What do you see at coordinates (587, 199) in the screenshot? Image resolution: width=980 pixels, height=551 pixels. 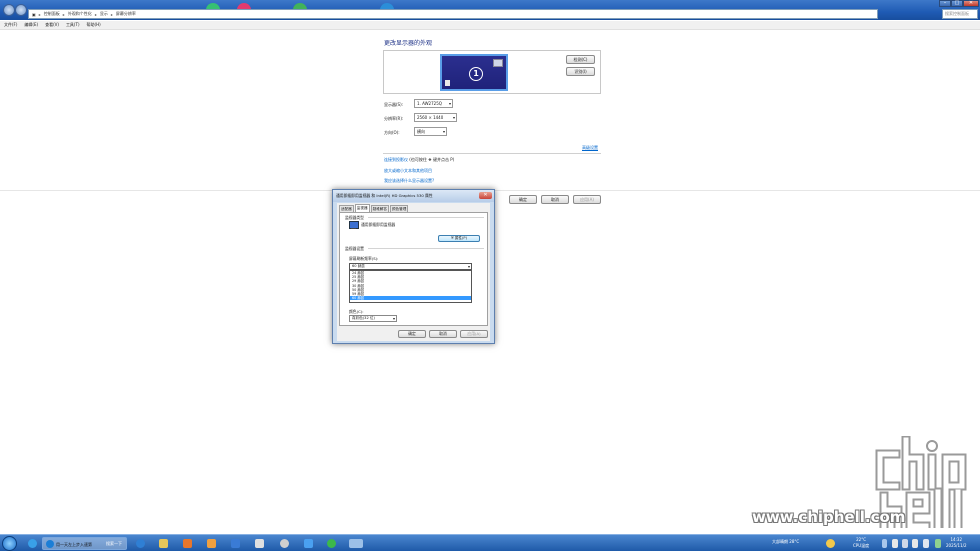 I see `apply-button: 应用(A)` at bounding box center [587, 199].